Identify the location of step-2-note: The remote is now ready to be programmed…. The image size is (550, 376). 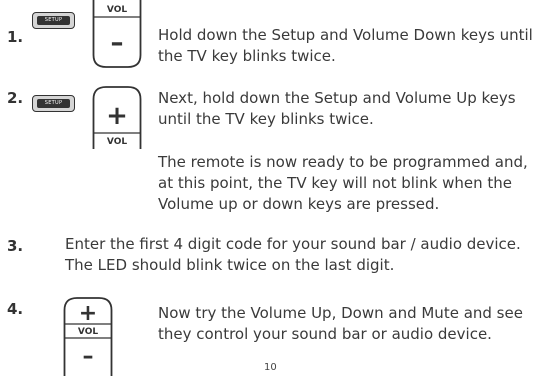
(343, 183).